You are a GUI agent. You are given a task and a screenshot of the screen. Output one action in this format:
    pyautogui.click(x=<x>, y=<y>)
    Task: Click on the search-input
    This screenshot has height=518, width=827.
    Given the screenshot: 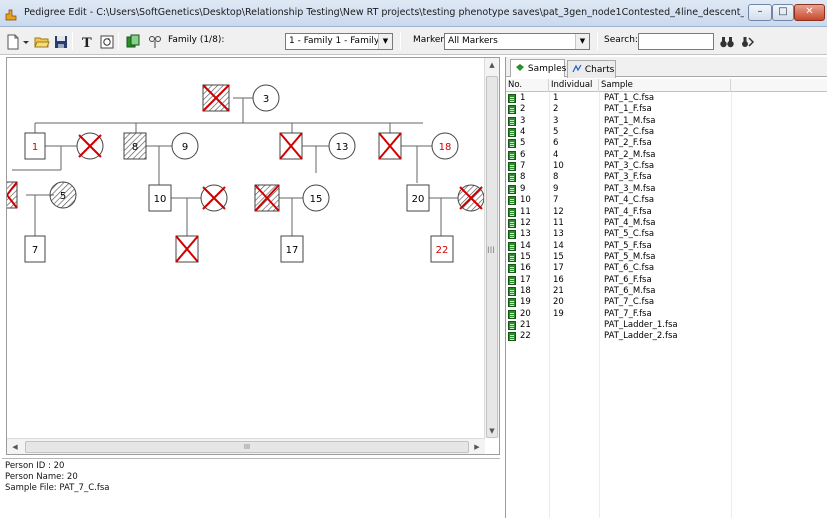 What is the action you would take?
    pyautogui.click(x=676, y=41)
    